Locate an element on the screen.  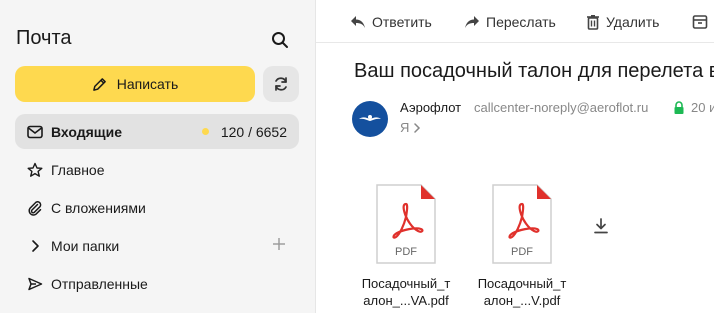
folder-my-folders: Мои папки is located at coordinates (157, 245).